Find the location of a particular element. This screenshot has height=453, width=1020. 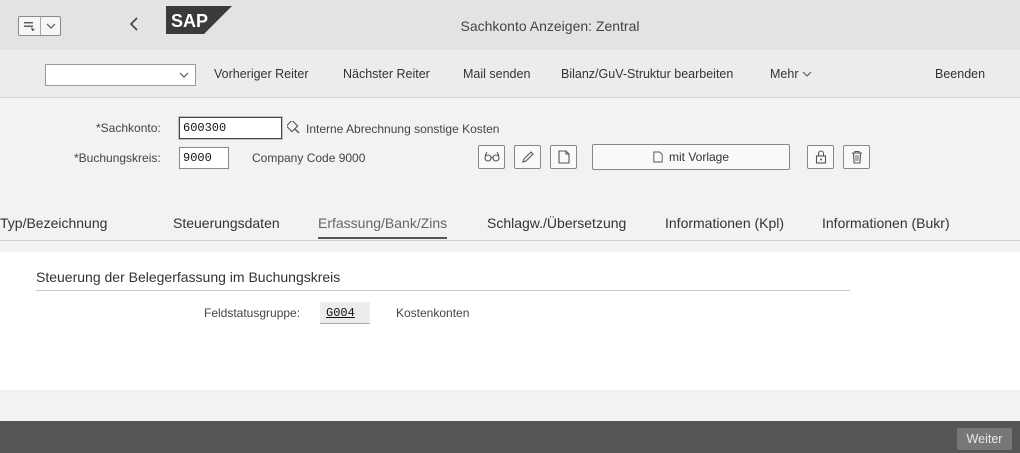

create-with-template-button: mit Vorlage is located at coordinates (691, 157).